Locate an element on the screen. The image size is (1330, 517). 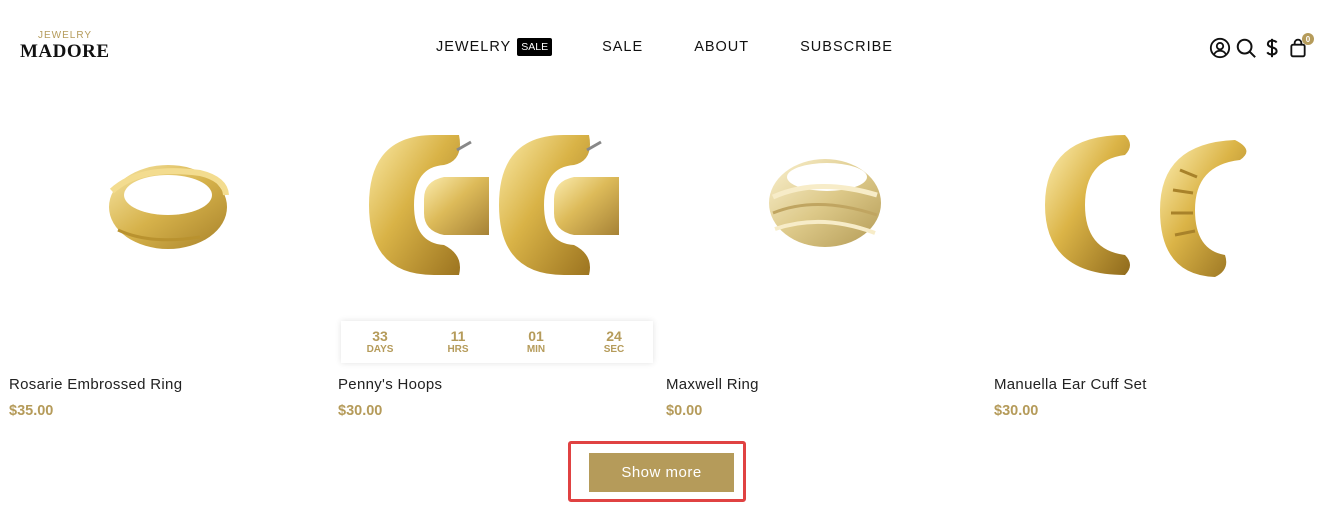
countdown-days: 33 DAYS is located at coordinates (380, 342).